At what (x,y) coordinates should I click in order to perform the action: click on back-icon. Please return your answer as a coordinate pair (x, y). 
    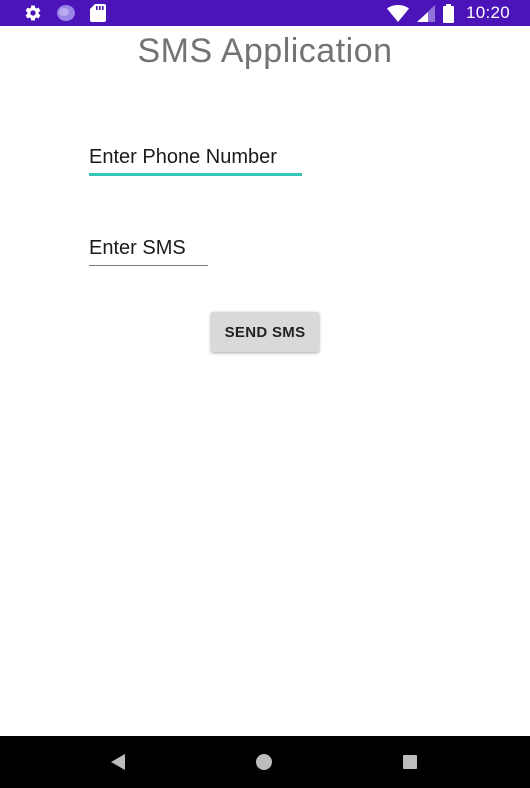
    Looking at the image, I should click on (118, 762).